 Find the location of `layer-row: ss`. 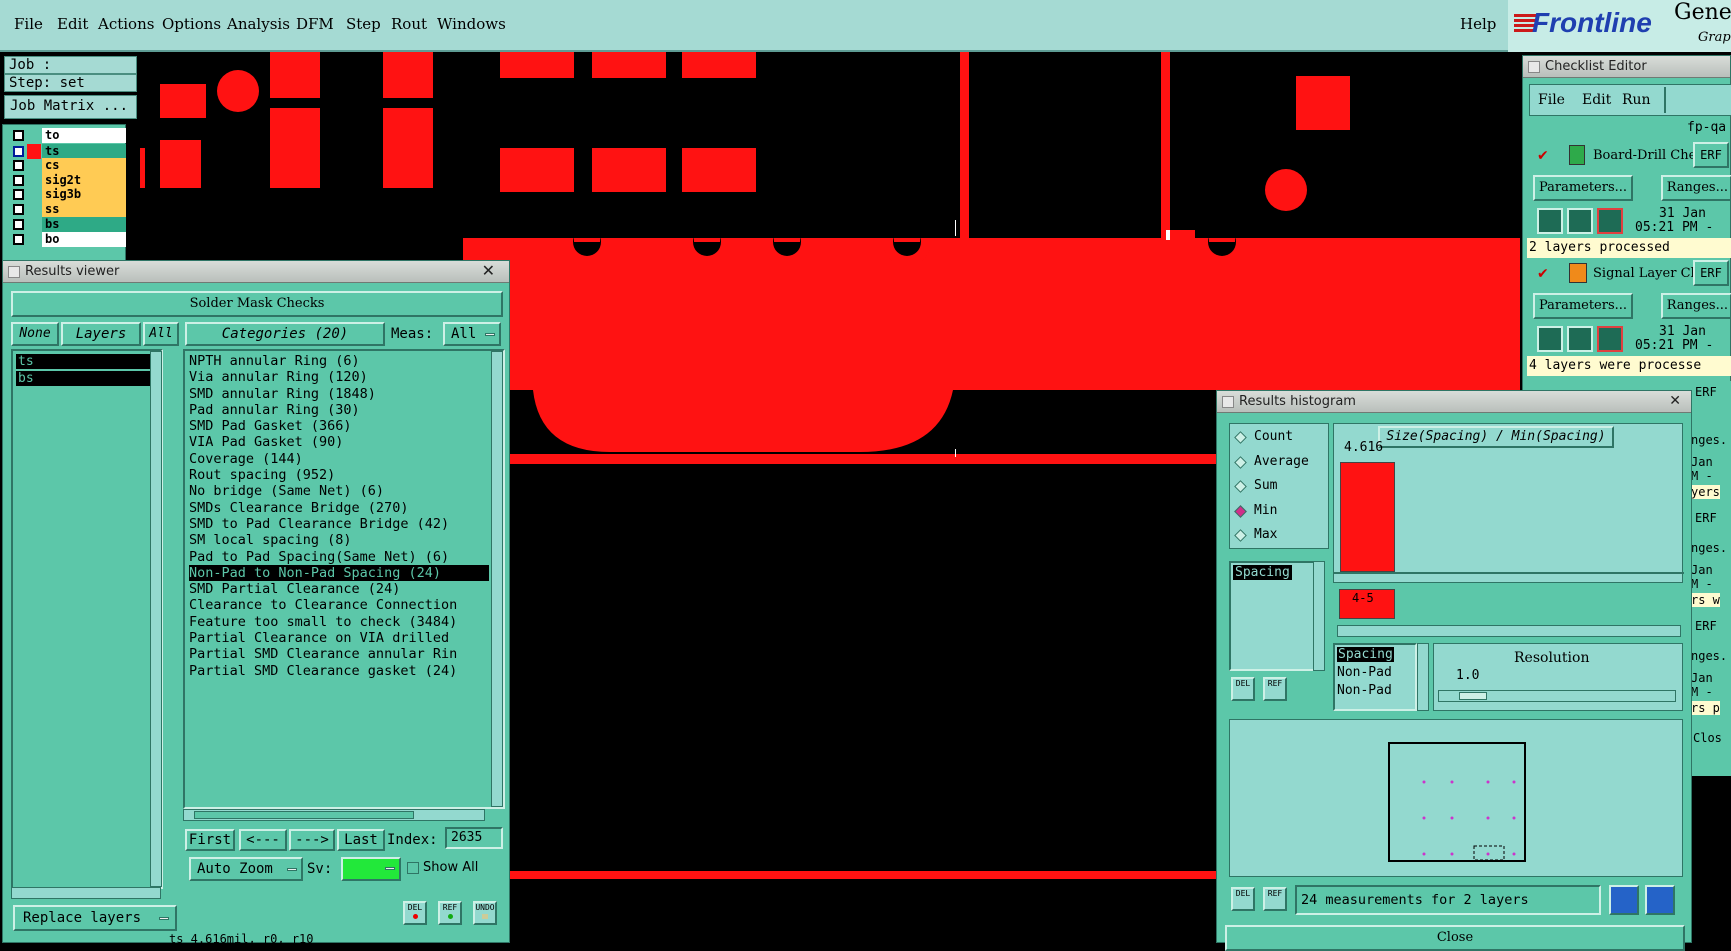

layer-row: ss is located at coordinates (68, 209).